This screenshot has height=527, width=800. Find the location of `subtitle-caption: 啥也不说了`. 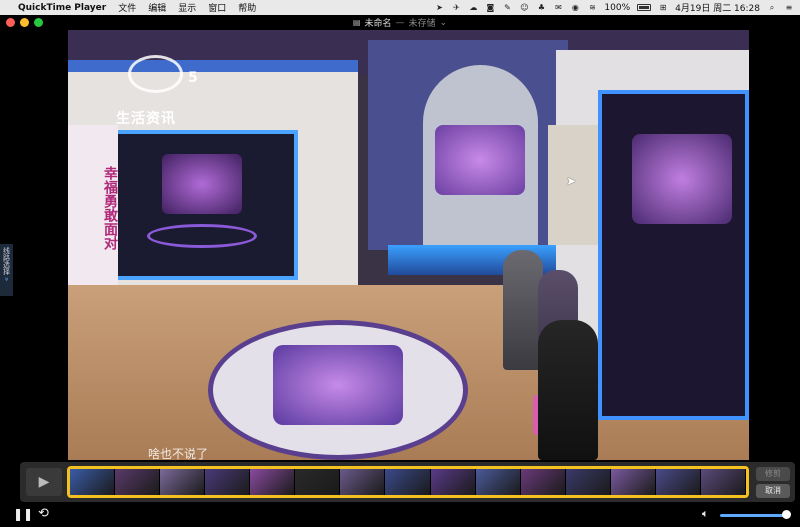

subtitle-caption: 啥也不说了 is located at coordinates (178, 453).